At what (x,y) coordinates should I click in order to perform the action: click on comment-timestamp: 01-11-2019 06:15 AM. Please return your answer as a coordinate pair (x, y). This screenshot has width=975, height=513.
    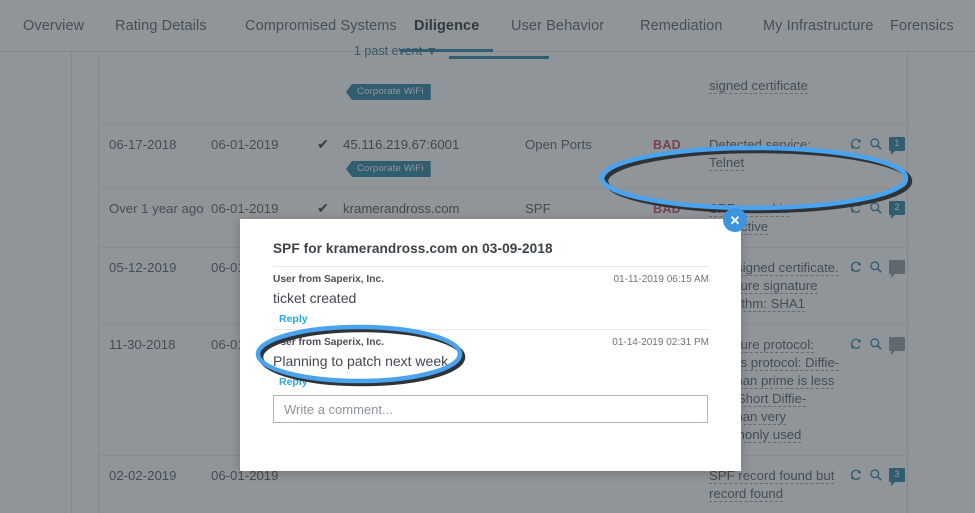
    Looking at the image, I should click on (661, 279).